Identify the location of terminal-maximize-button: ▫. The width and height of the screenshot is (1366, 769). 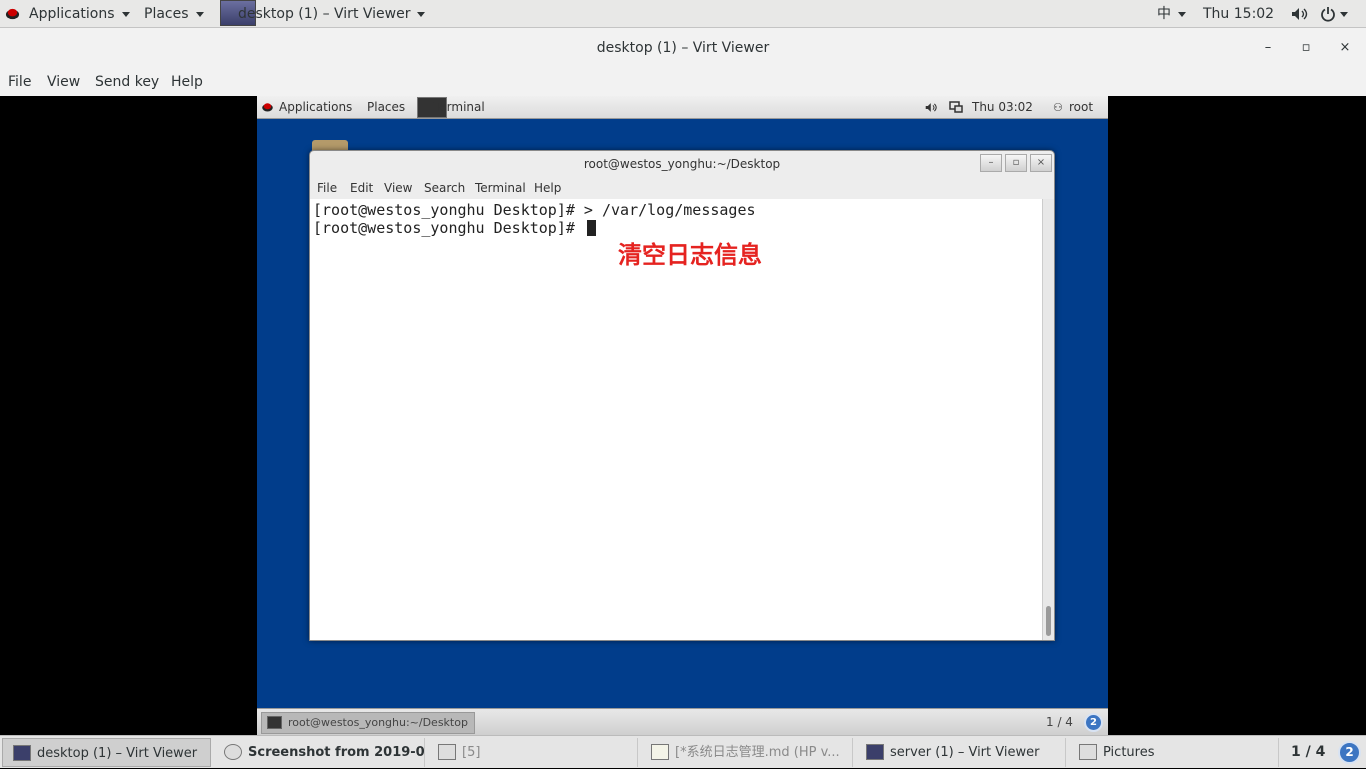
(1016, 163).